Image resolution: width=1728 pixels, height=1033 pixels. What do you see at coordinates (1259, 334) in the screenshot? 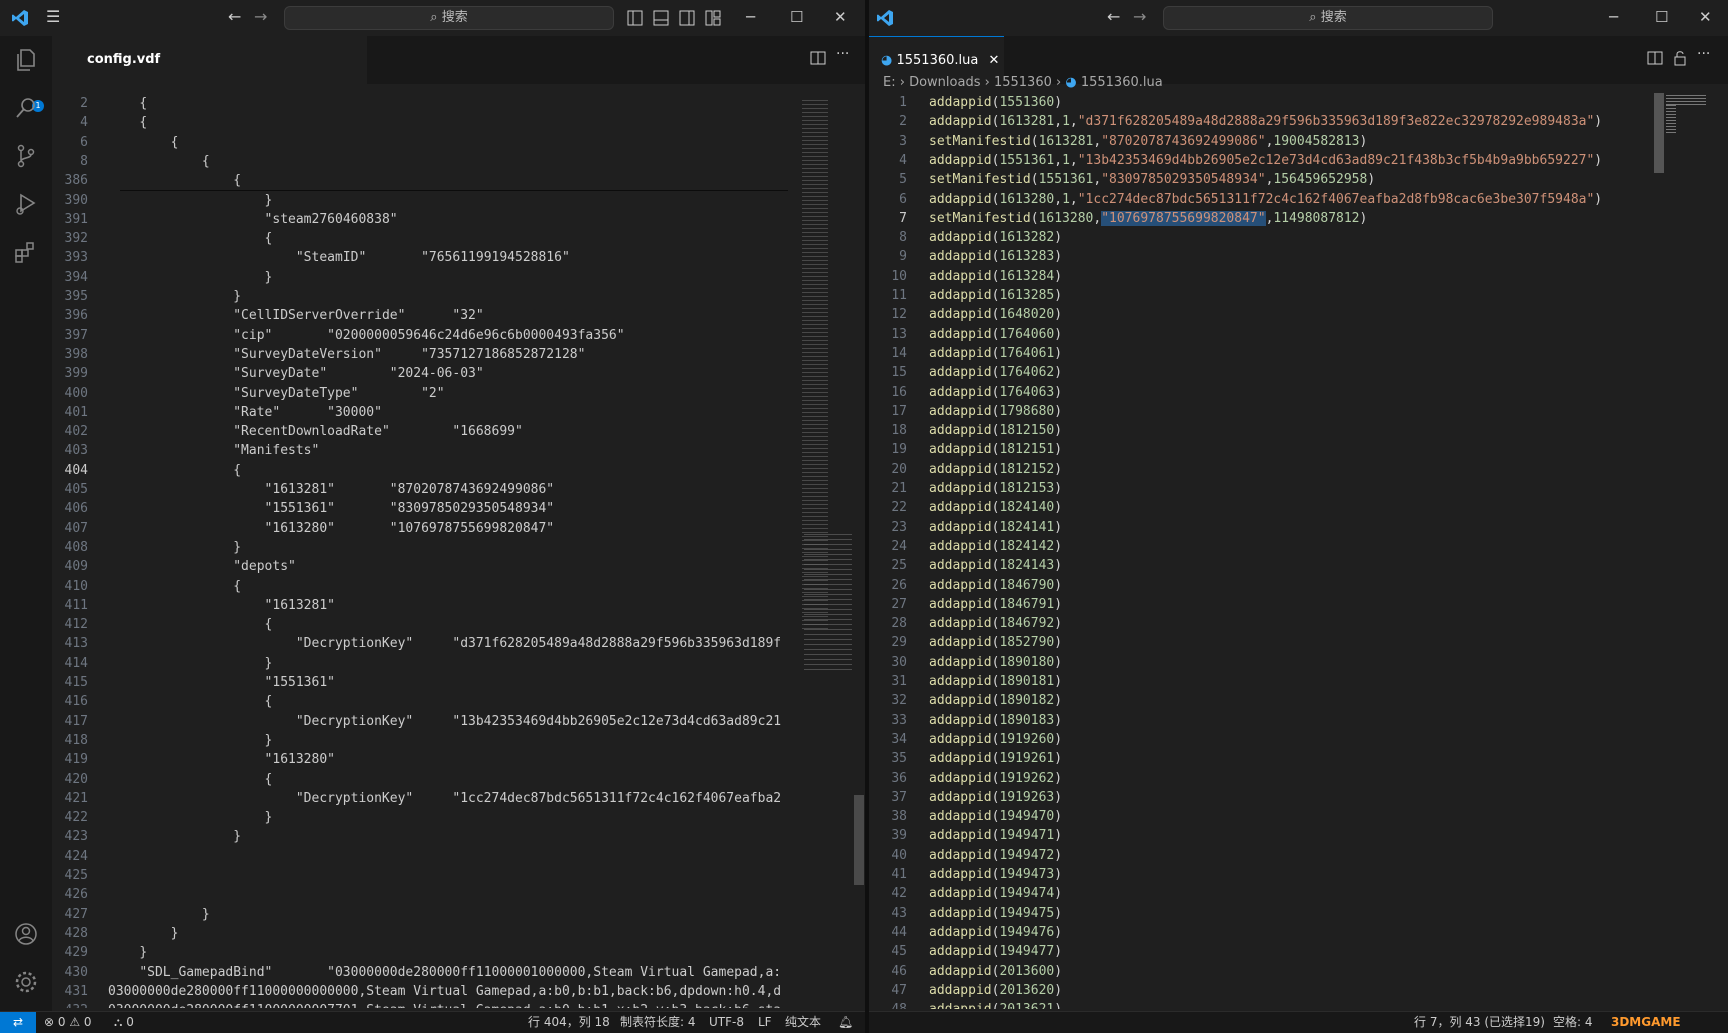
I see `code-line: 13 addappid(1764060)` at bounding box center [1259, 334].